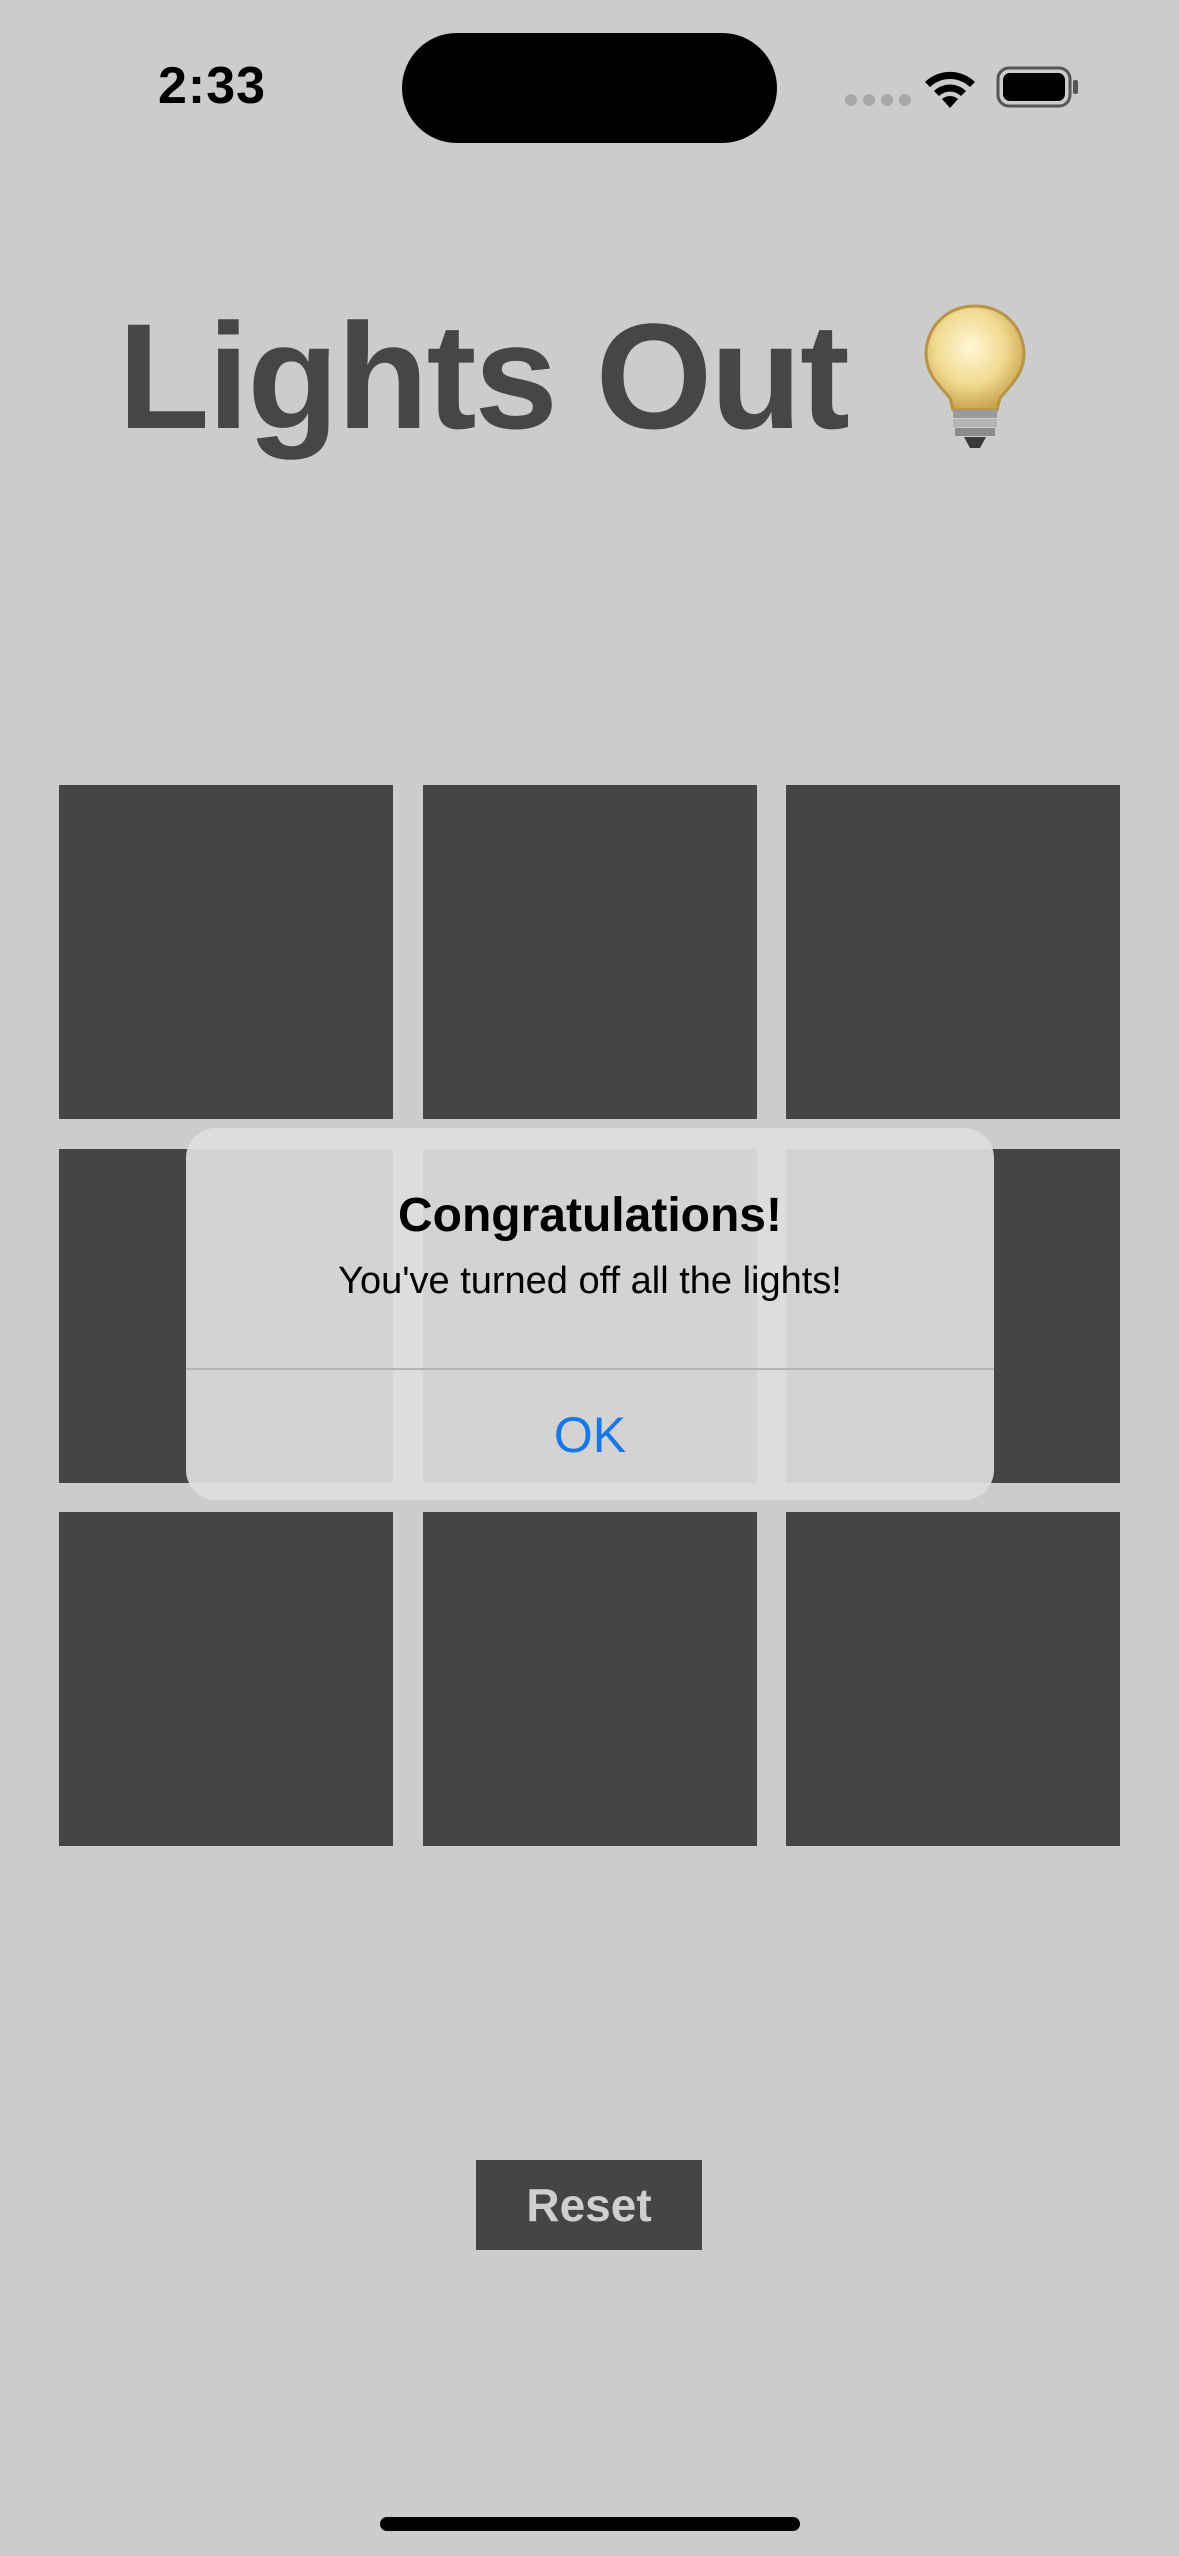  Describe the element at coordinates (1037, 87) in the screenshot. I see `battery-icon` at that location.